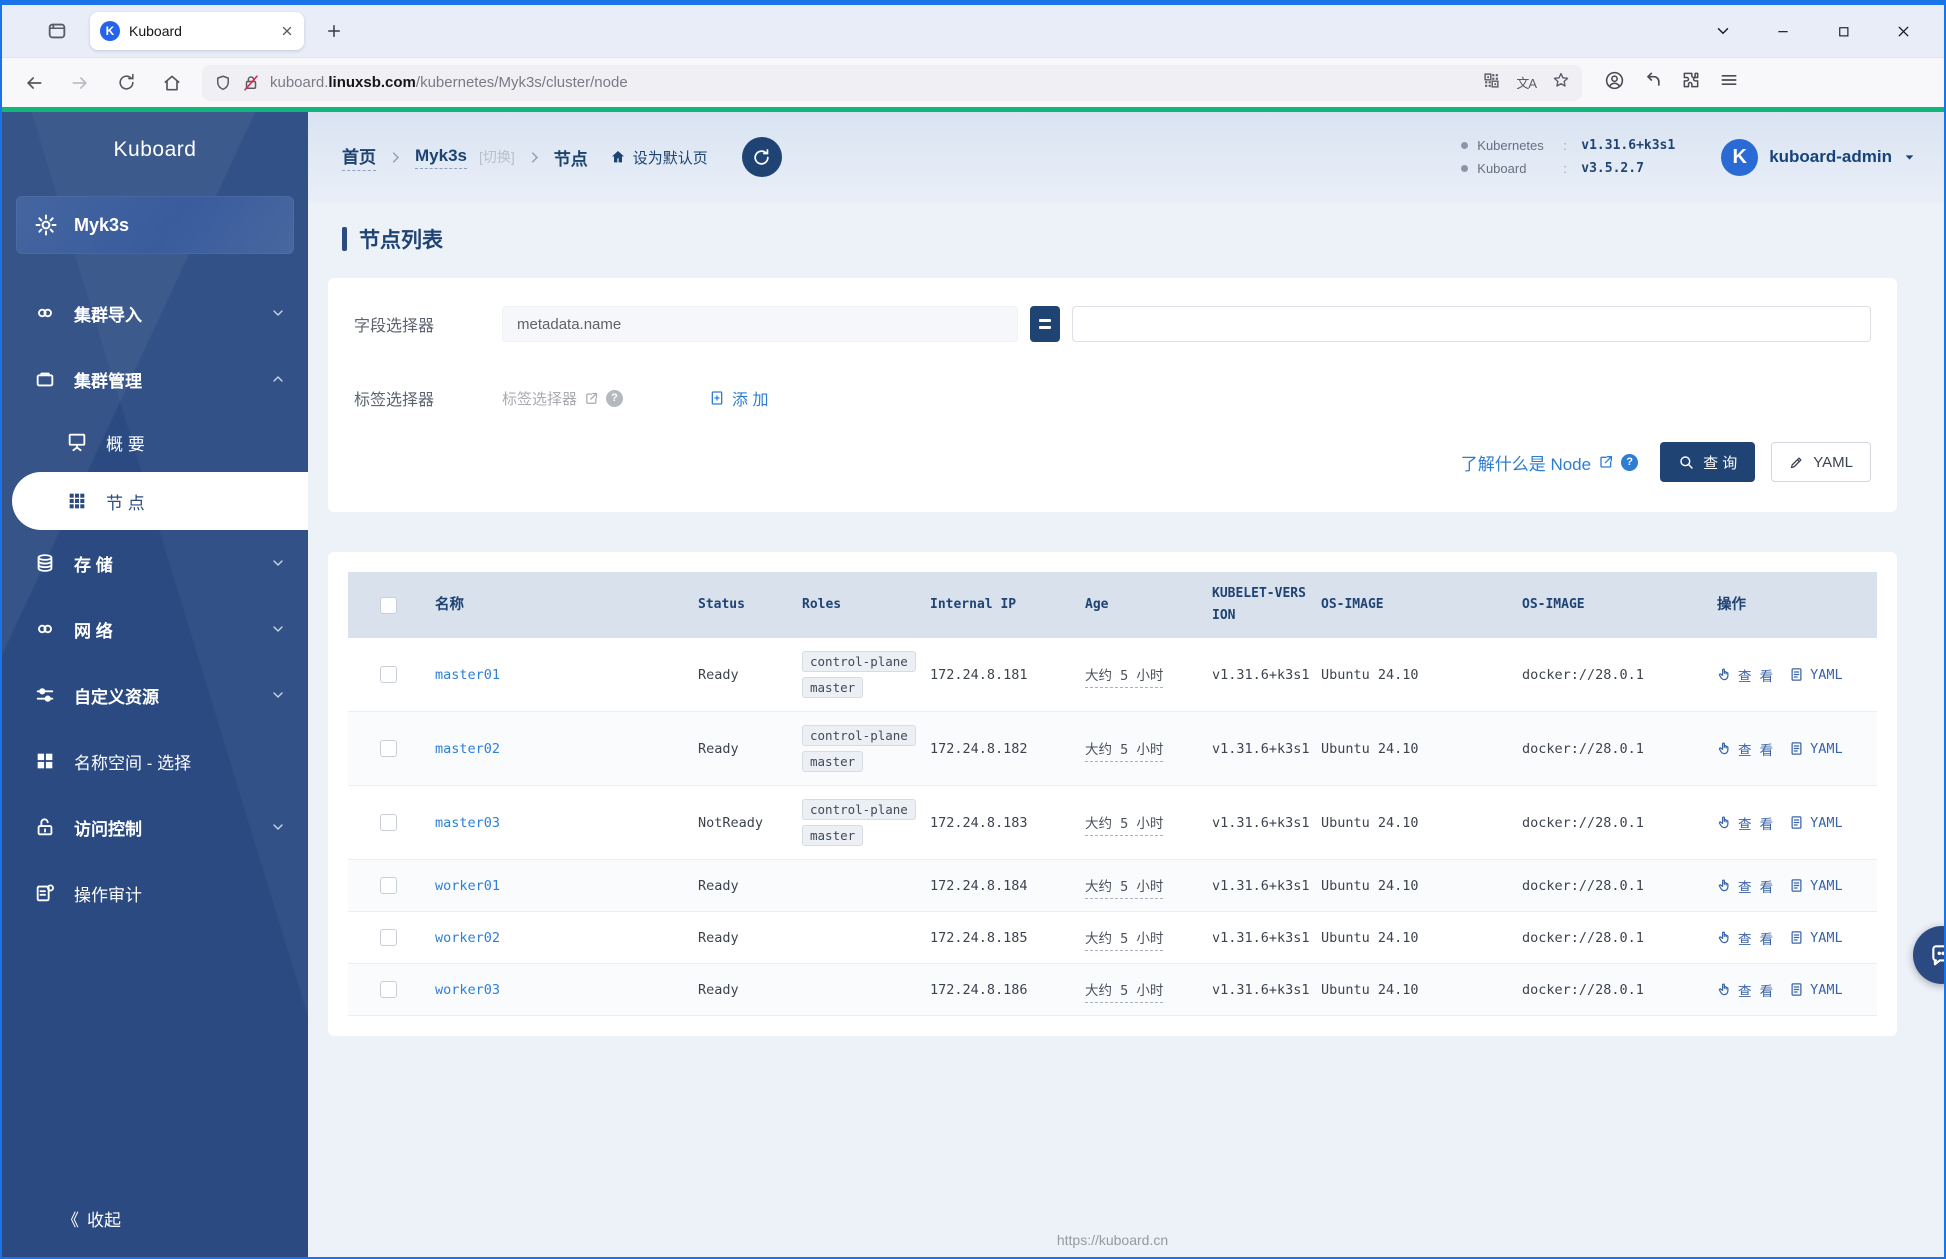  What do you see at coordinates (467, 938) in the screenshot?
I see `node-name-link: worker02` at bounding box center [467, 938].